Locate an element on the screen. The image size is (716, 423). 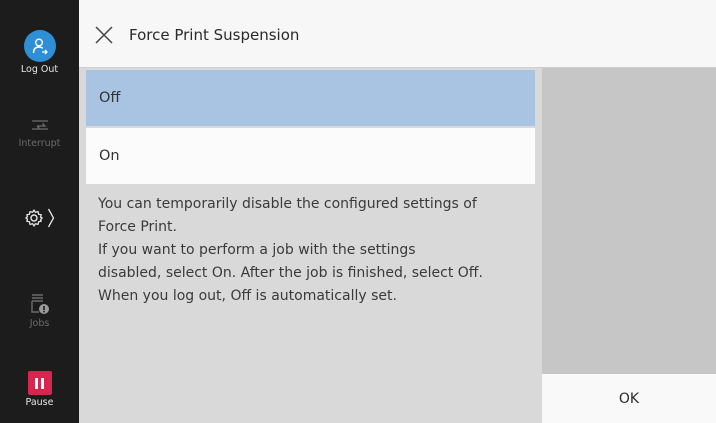
header: Force Print Suspension is located at coordinates (397, 34).